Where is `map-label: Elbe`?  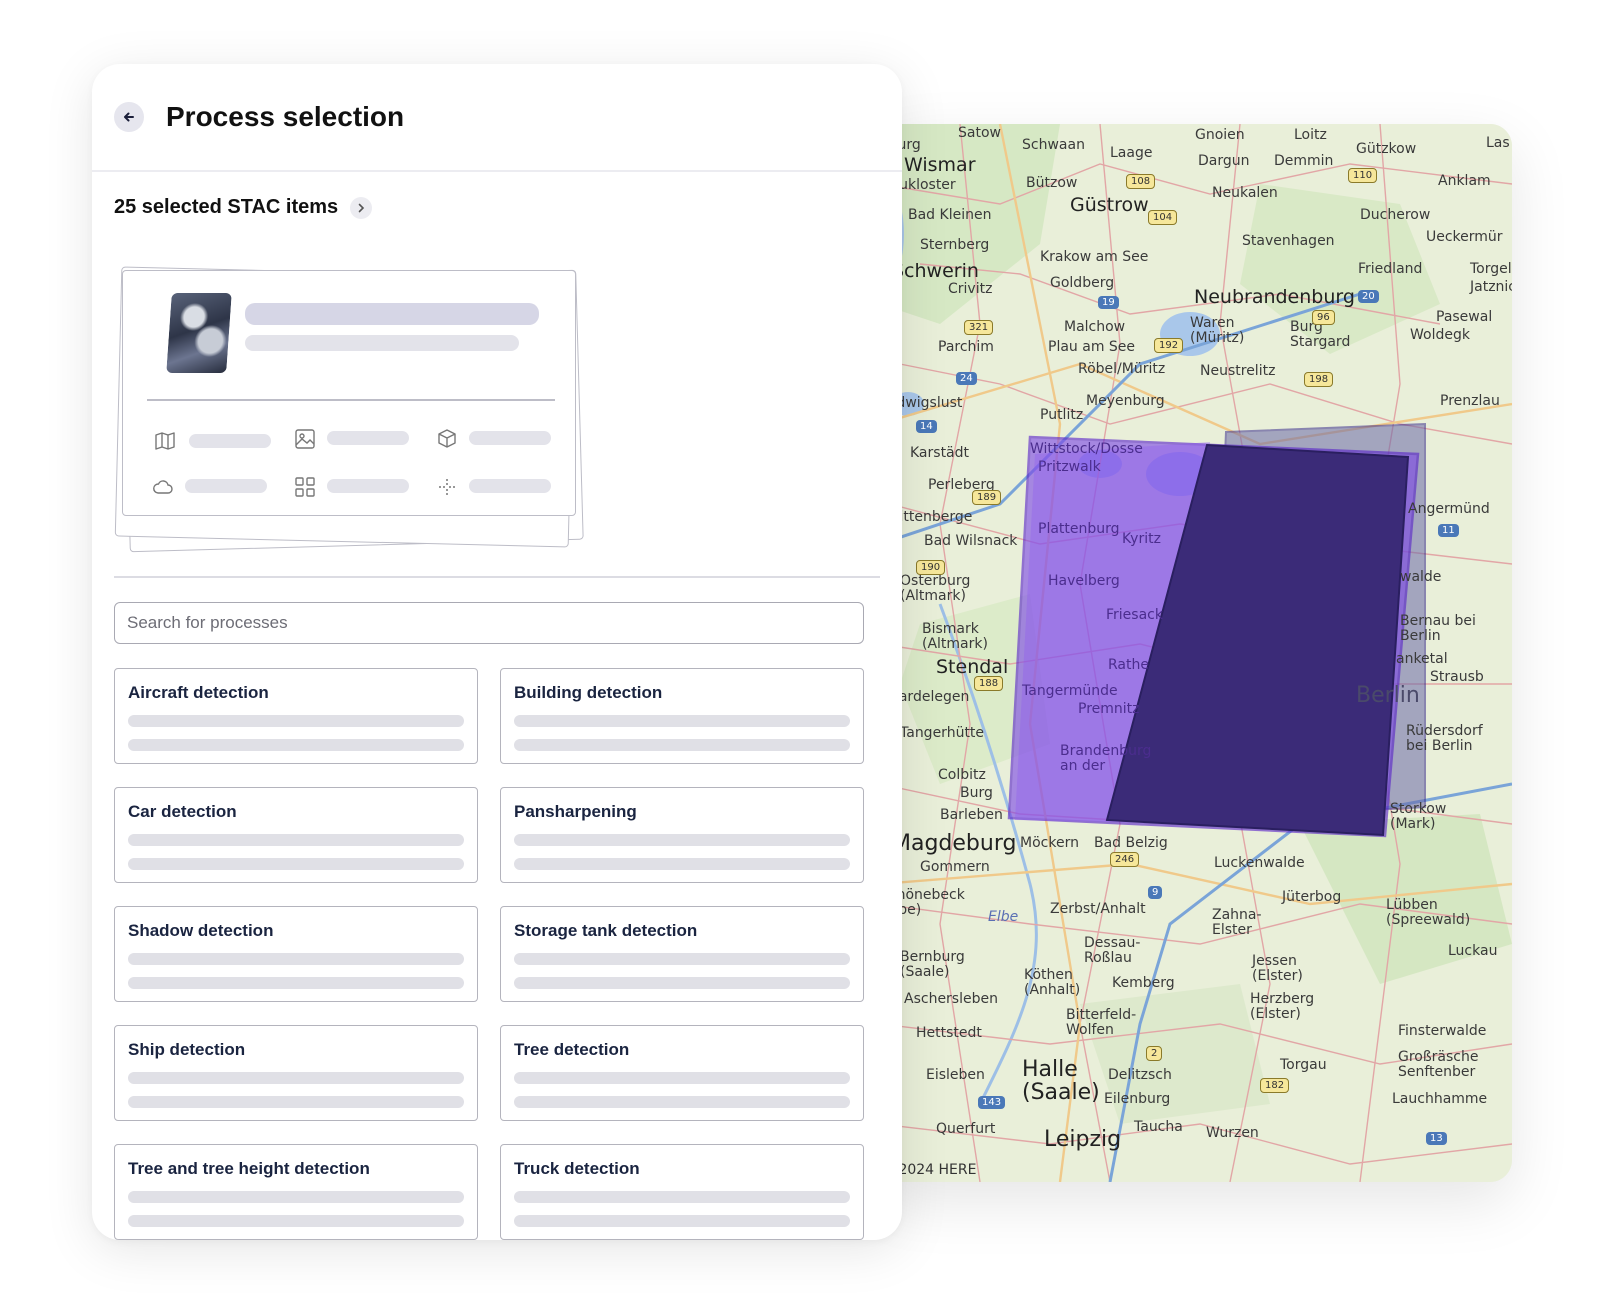 map-label: Elbe is located at coordinates (1003, 917).